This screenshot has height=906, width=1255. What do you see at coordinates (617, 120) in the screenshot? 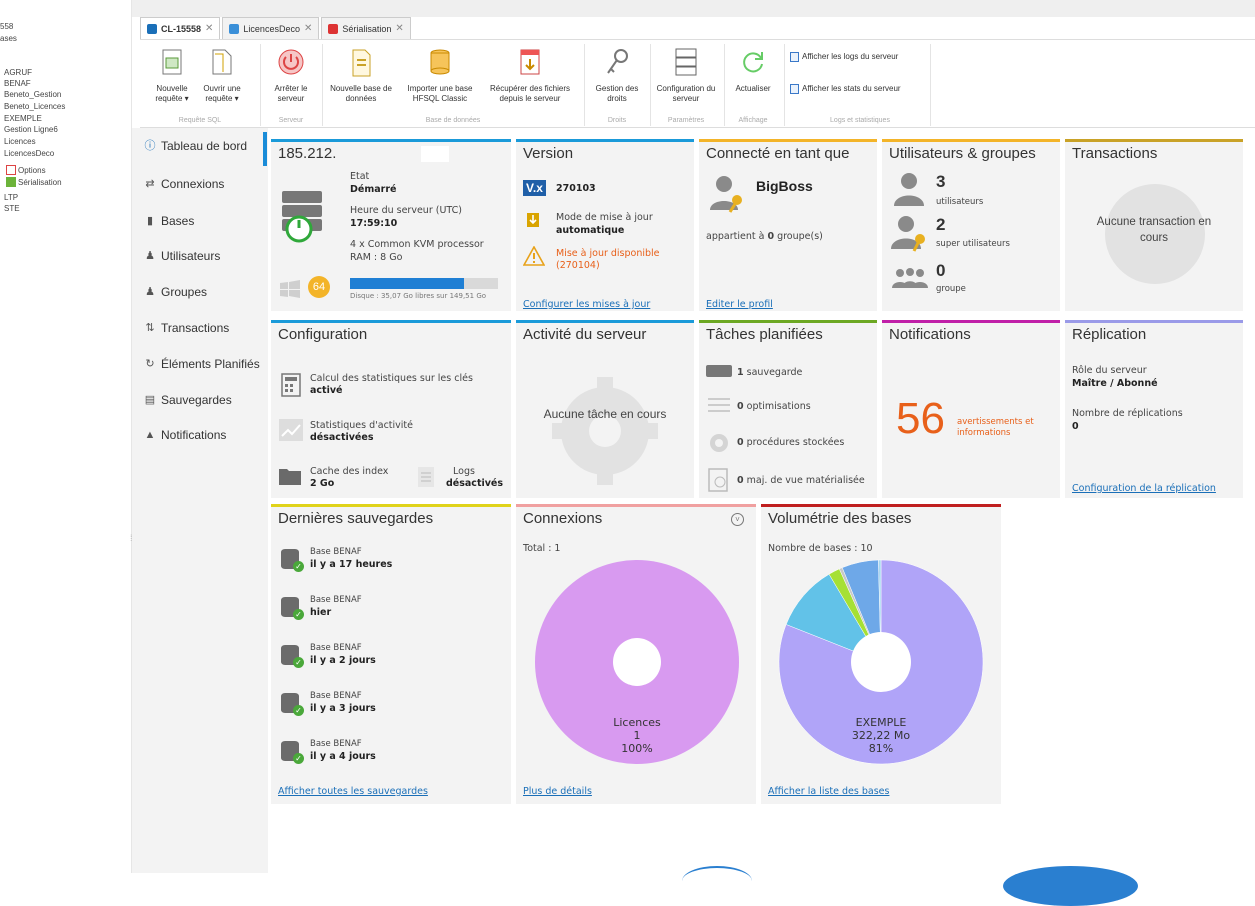
I see `group-label-rights: Droits` at bounding box center [617, 120].